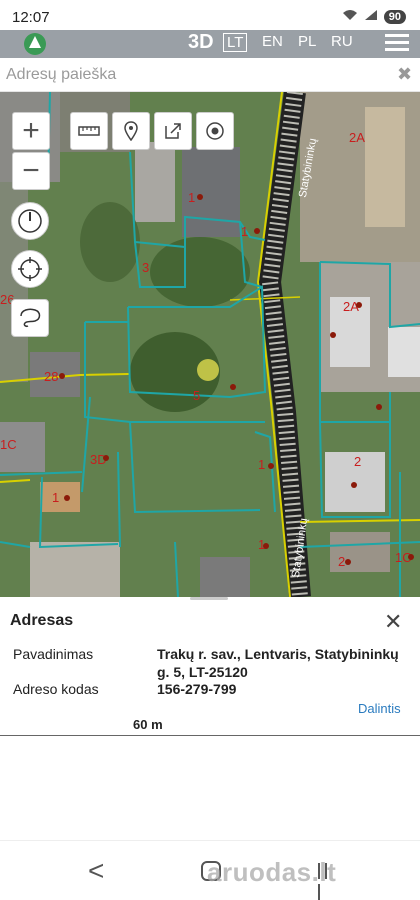 This screenshot has height=900, width=420. I want to click on search-bar: ✖, so click(210, 75).